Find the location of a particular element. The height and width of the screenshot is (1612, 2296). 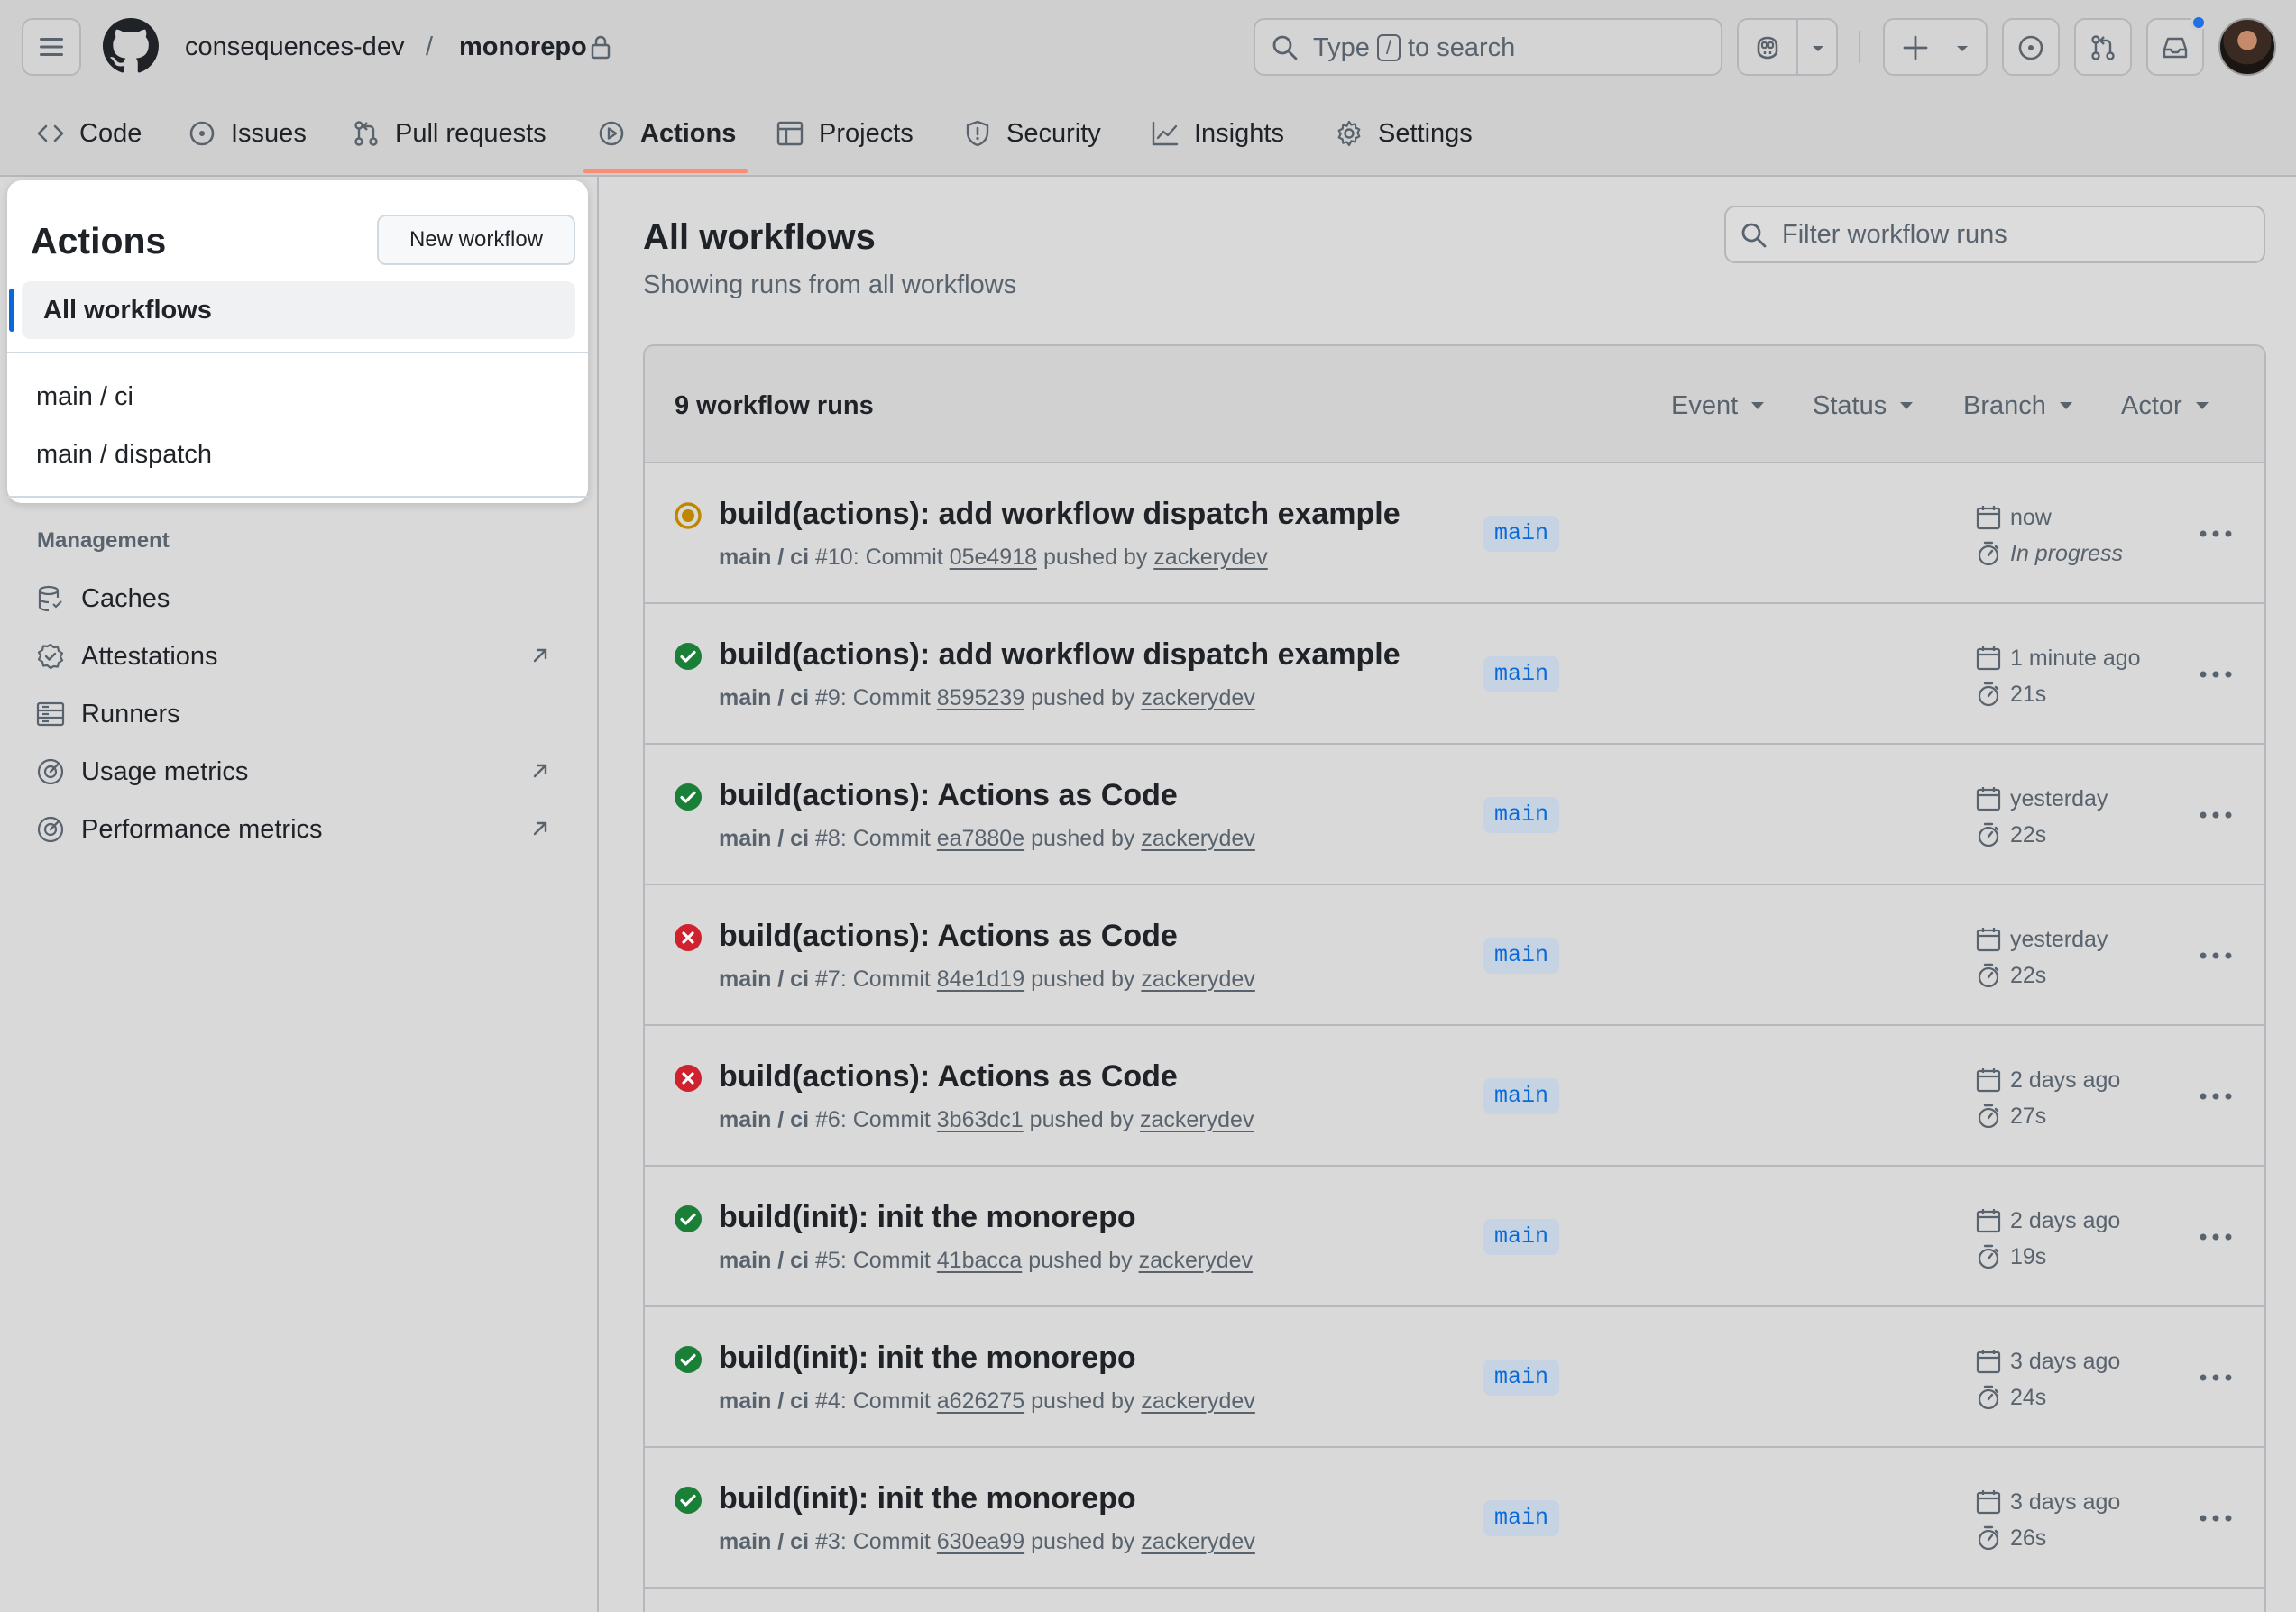

run-commit-sha: 41bacca is located at coordinates (980, 1260).